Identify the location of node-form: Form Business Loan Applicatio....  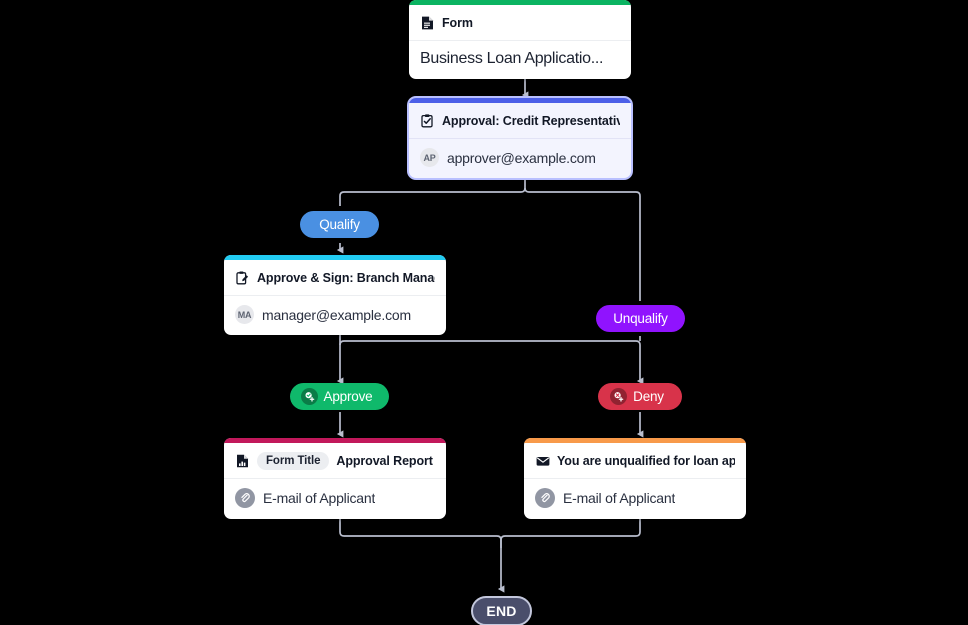
(520, 39).